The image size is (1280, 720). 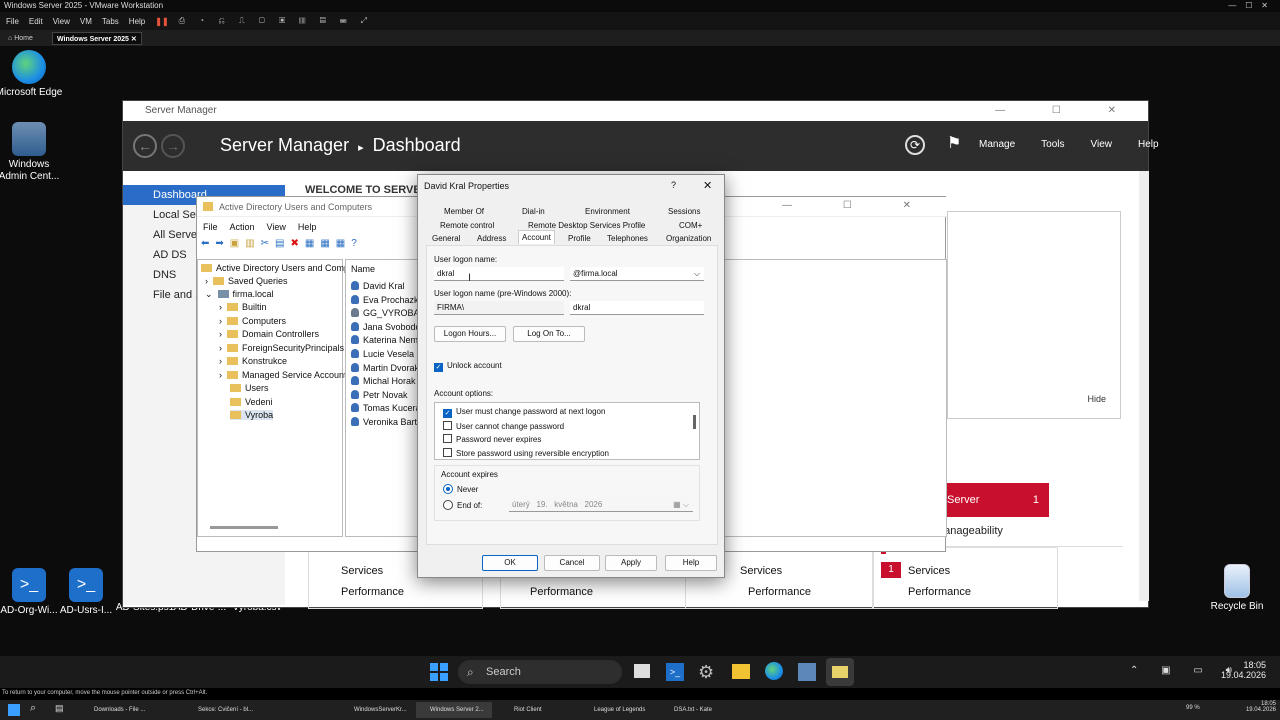 I want to click on server-manager-taskbar-icon, so click(x=807, y=672).